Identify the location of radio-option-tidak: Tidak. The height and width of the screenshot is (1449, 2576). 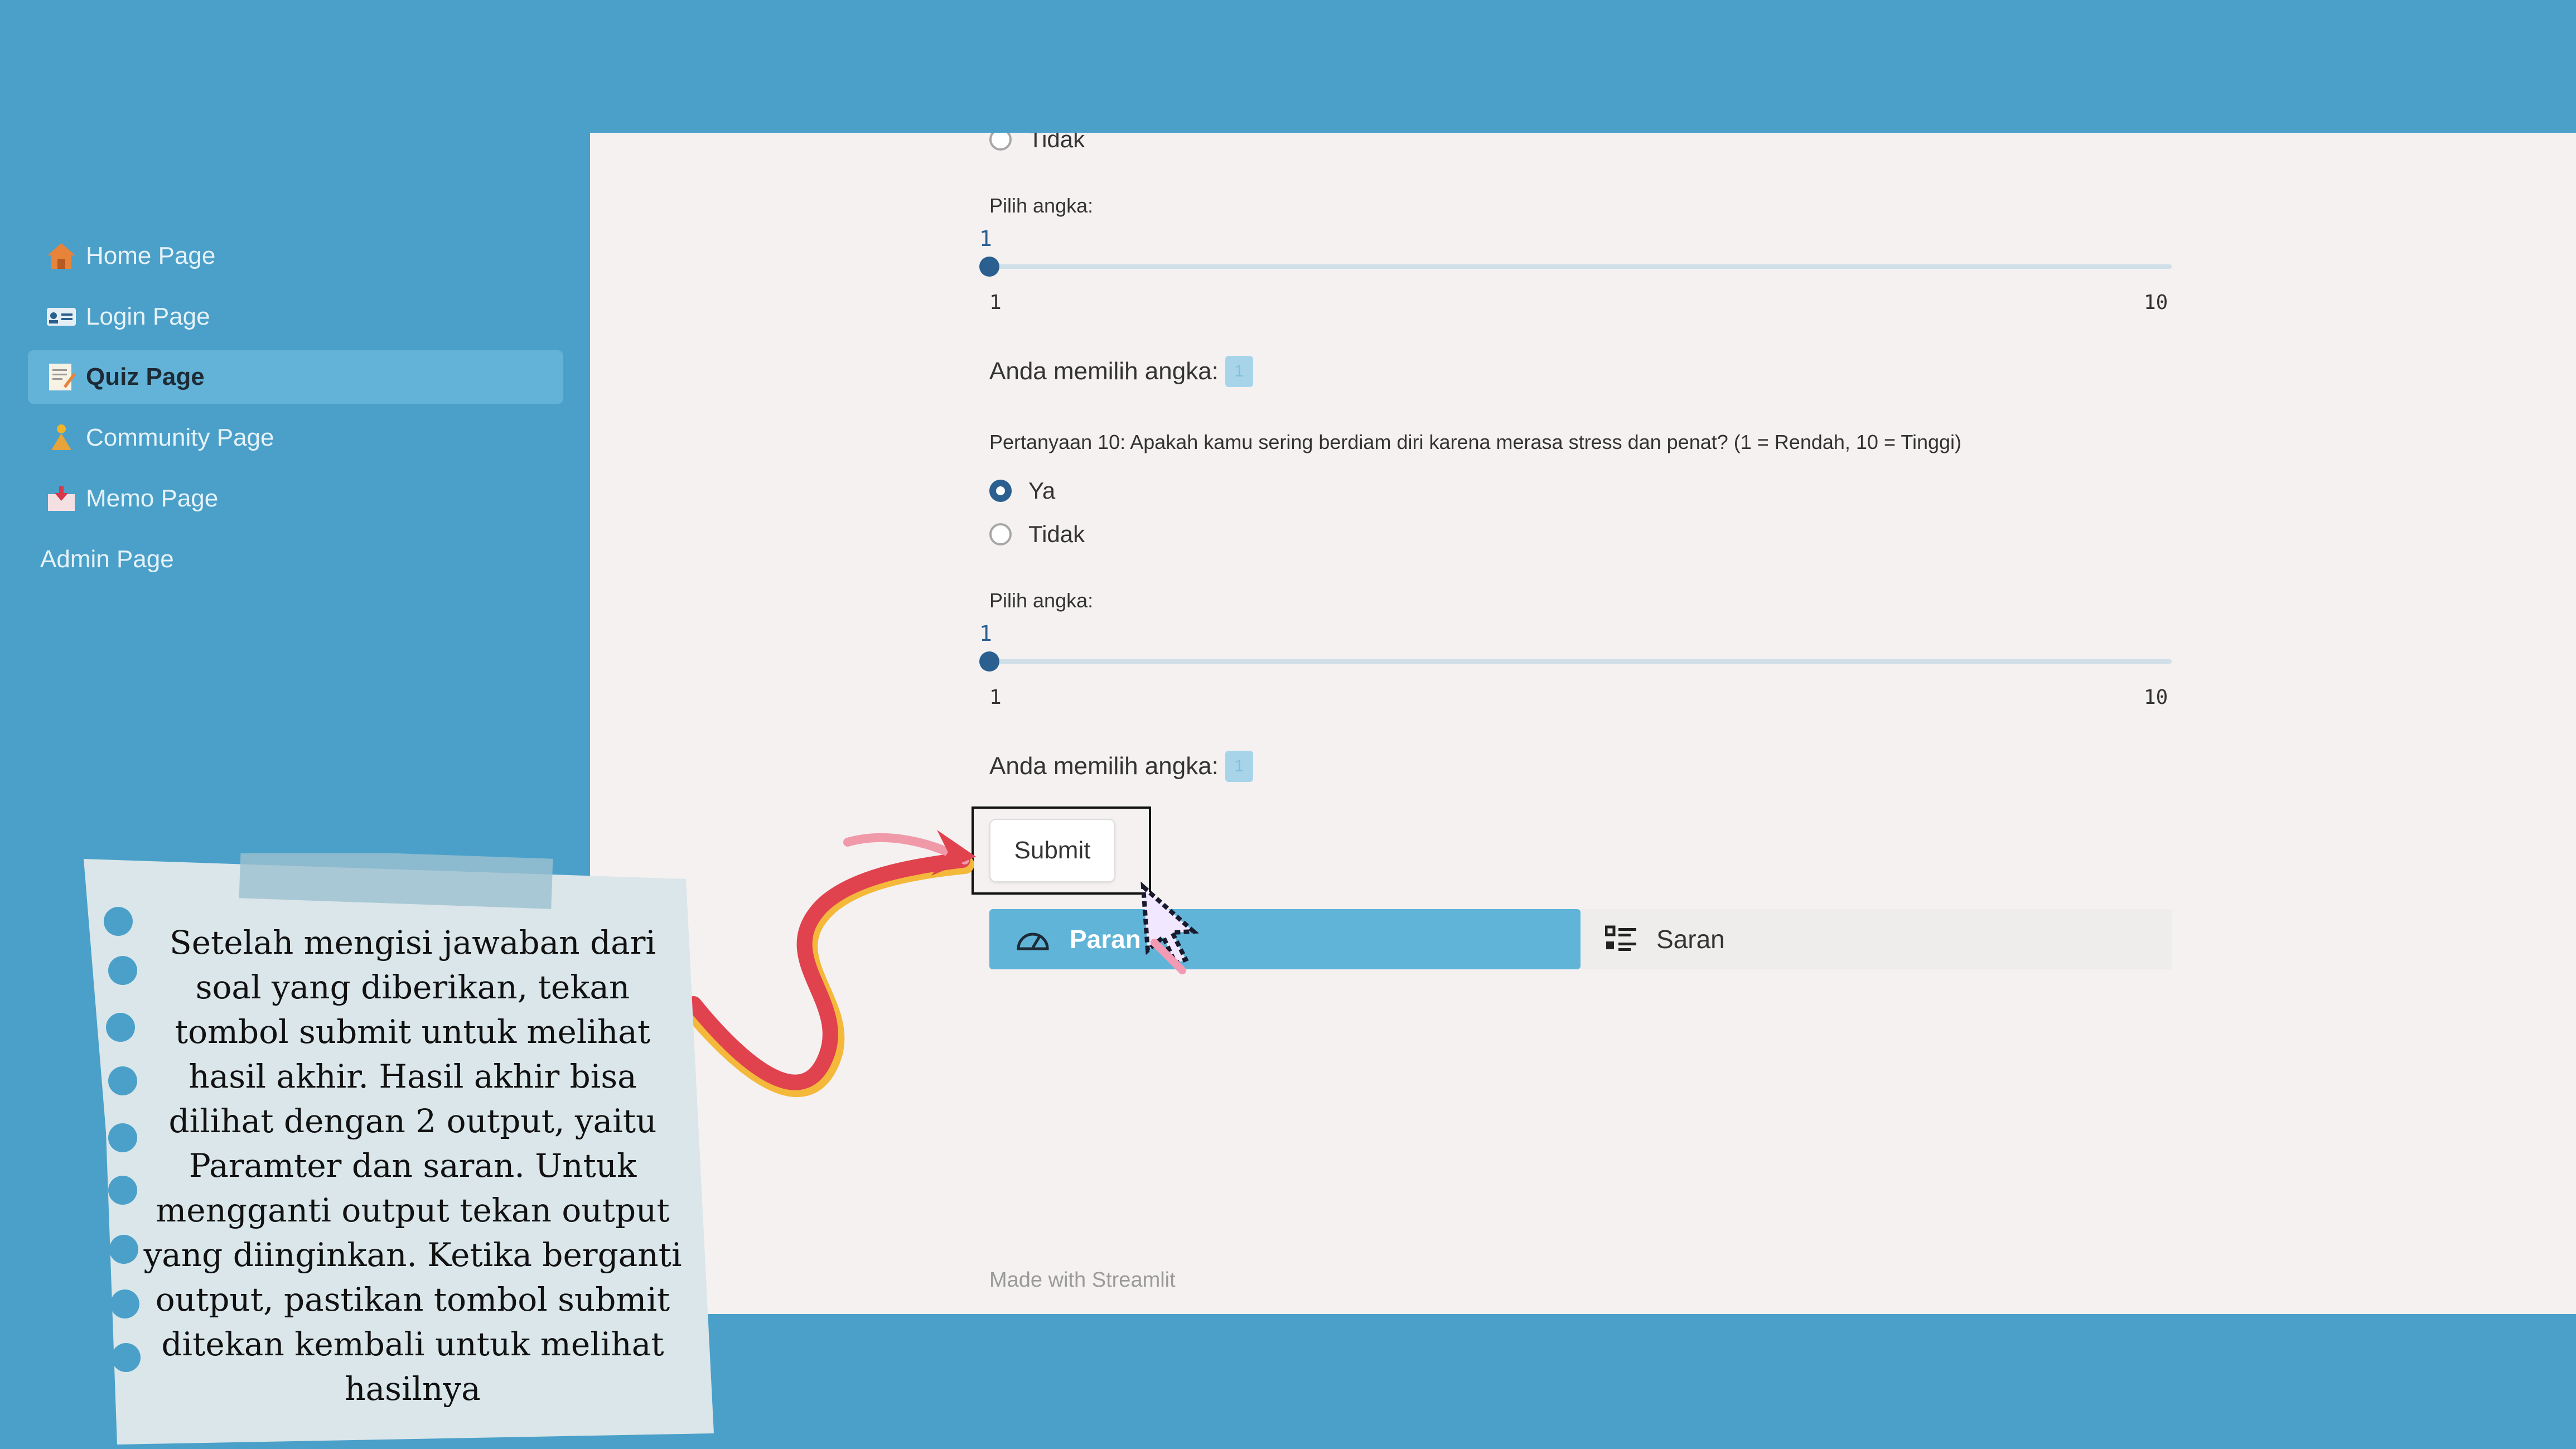
(1037, 534).